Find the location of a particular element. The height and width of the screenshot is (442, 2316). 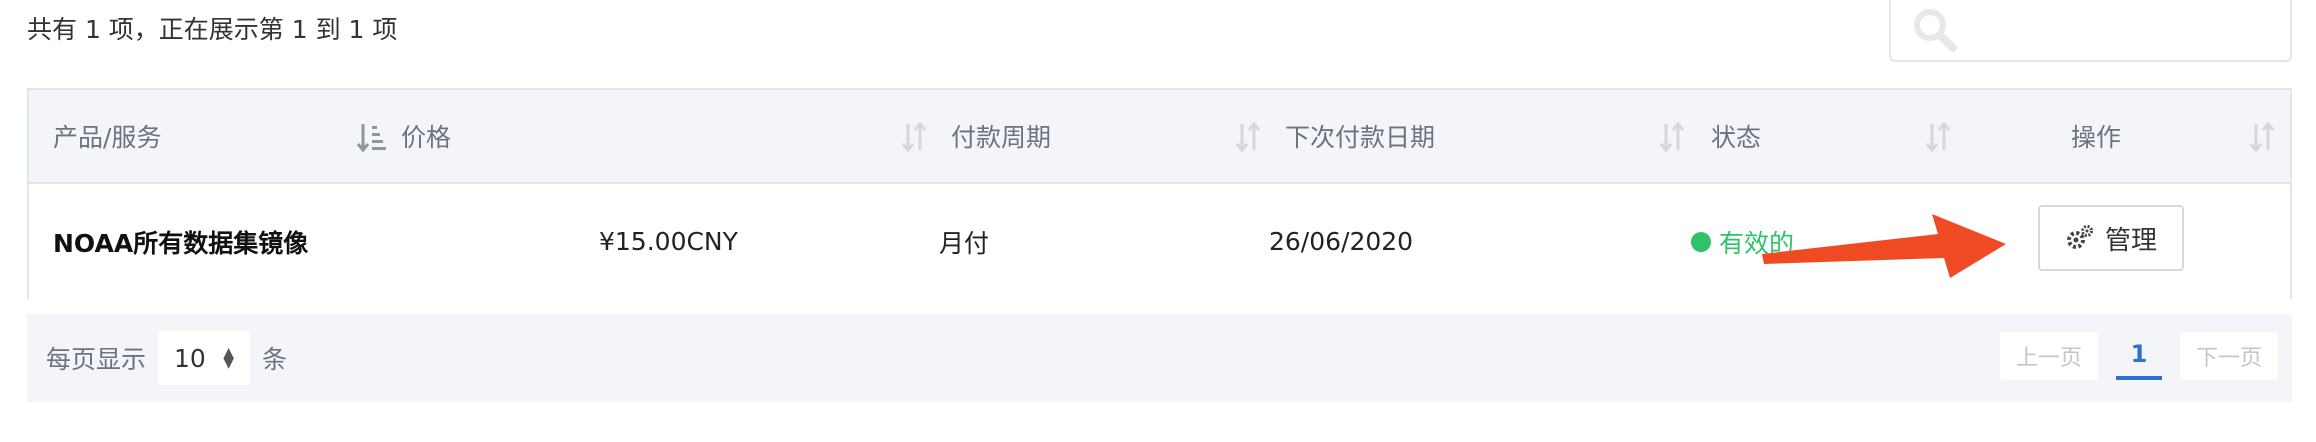

cell-product: NOAA所有数据集镜像 is located at coordinates (181, 243).